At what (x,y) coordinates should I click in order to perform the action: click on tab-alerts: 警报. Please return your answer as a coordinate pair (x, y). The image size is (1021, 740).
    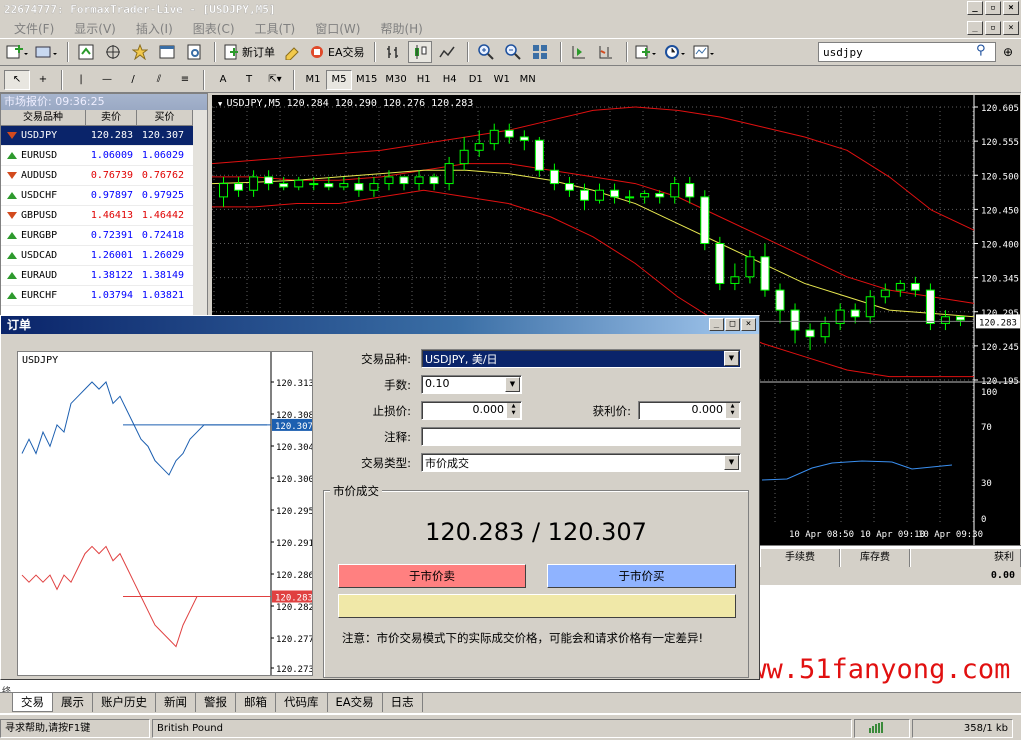
    Looking at the image, I should click on (216, 702).